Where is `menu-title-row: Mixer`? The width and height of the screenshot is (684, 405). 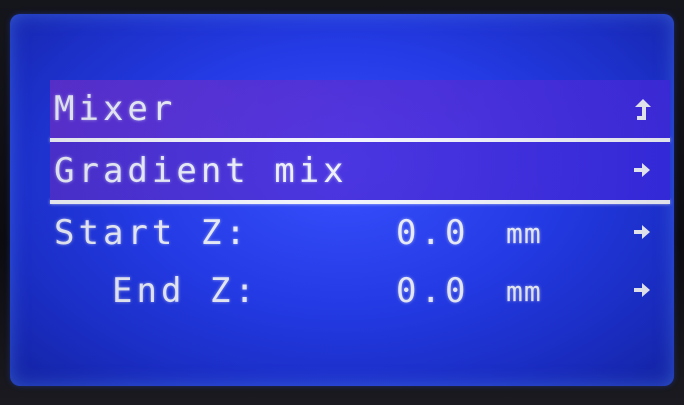 menu-title-row: Mixer is located at coordinates (360, 109).